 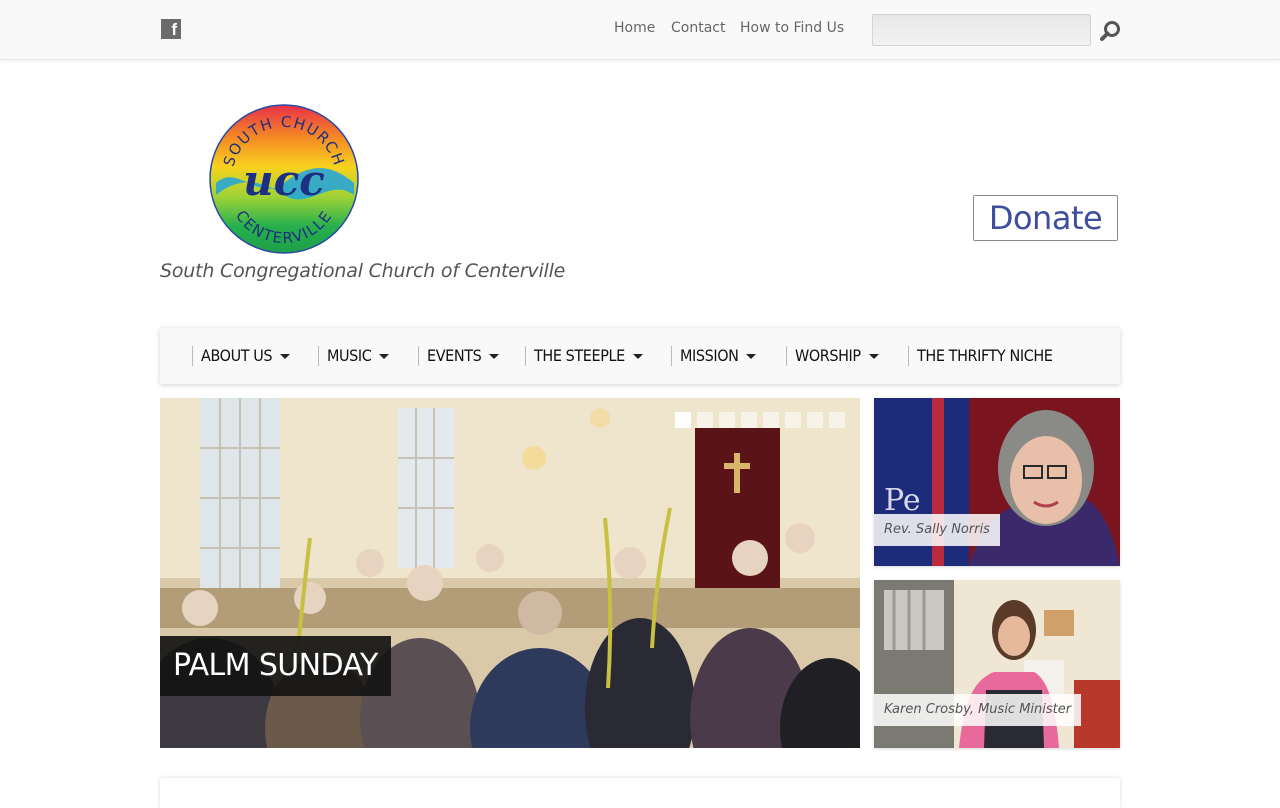 What do you see at coordinates (997, 482) in the screenshot?
I see `feature-pastor: Pe Rev. Sally Norris` at bounding box center [997, 482].